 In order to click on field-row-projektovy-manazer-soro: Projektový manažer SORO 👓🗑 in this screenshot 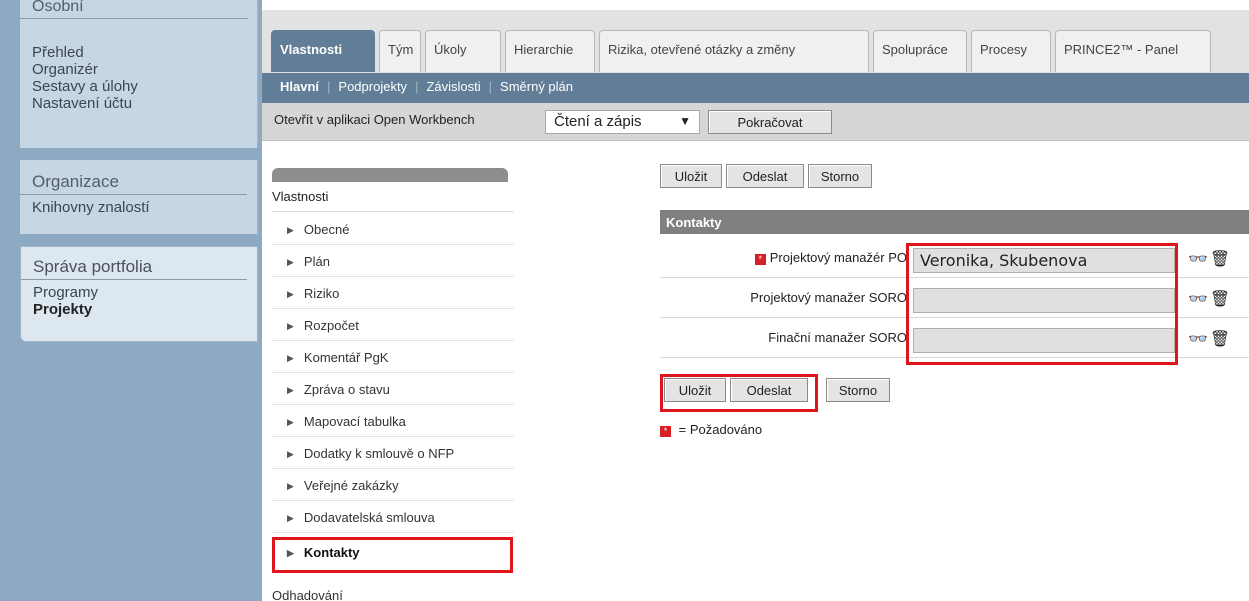, I will do `click(954, 299)`.